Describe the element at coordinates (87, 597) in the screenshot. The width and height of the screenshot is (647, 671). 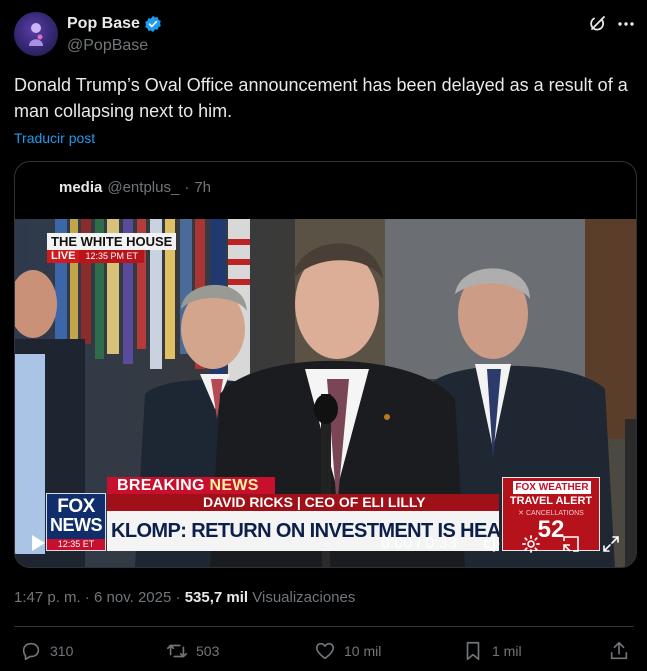
I see `meta-sep: ·` at that location.